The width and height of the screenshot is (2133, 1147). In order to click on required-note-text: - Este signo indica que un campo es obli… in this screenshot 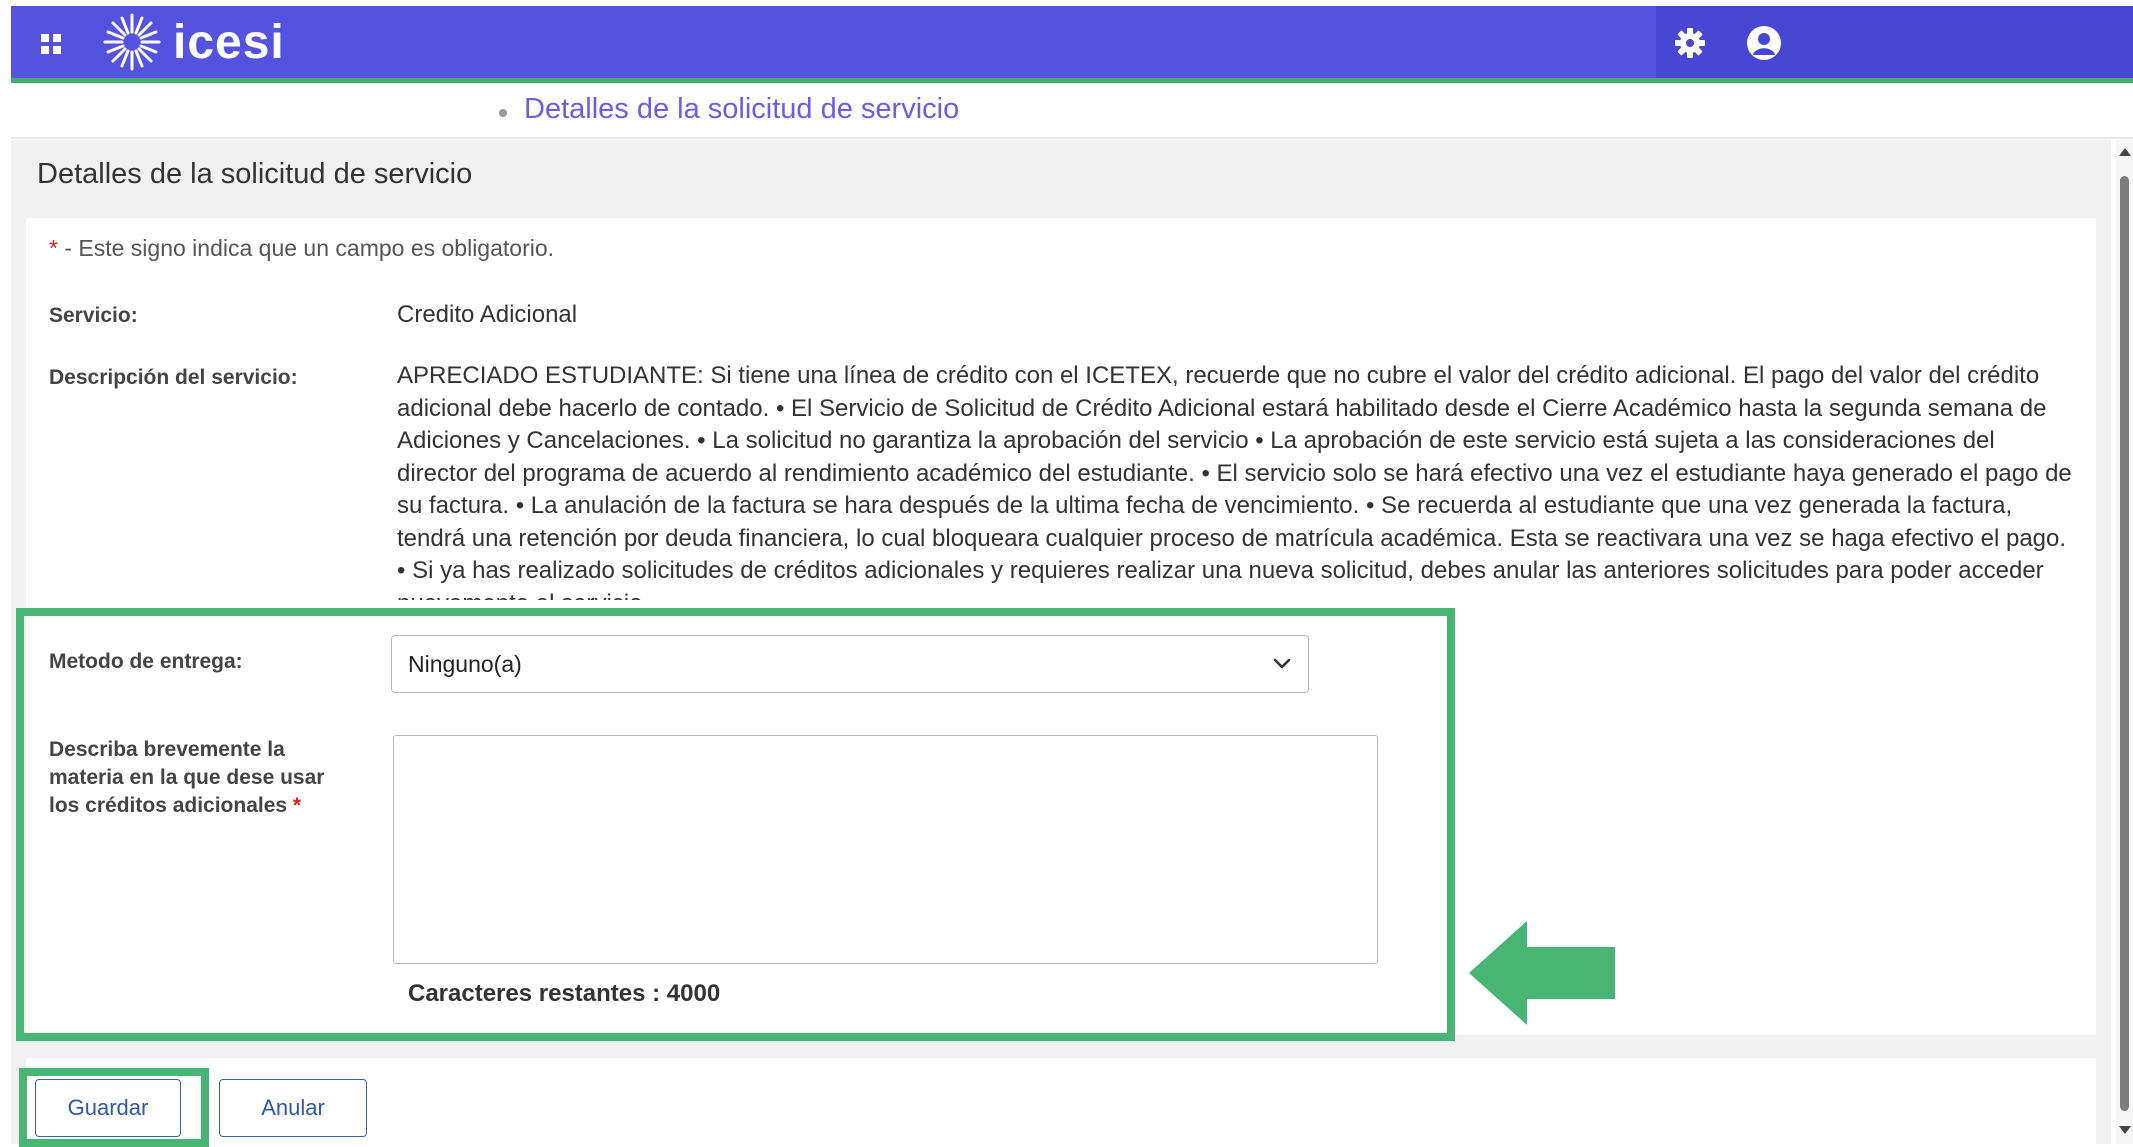, I will do `click(306, 248)`.